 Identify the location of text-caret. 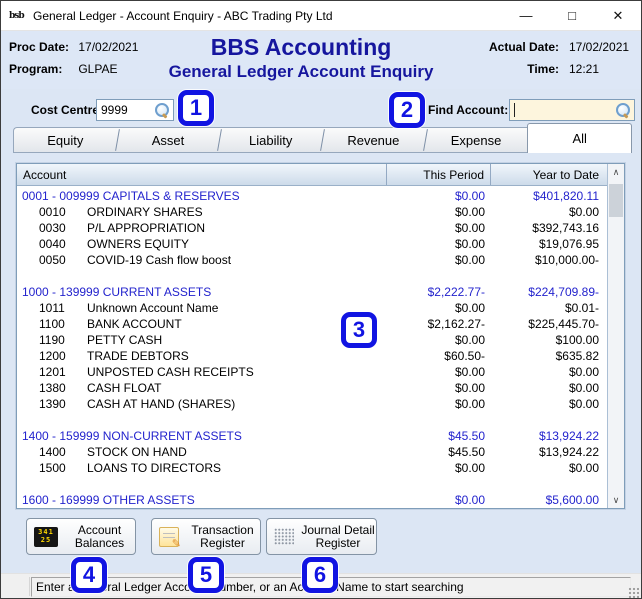
(514, 110).